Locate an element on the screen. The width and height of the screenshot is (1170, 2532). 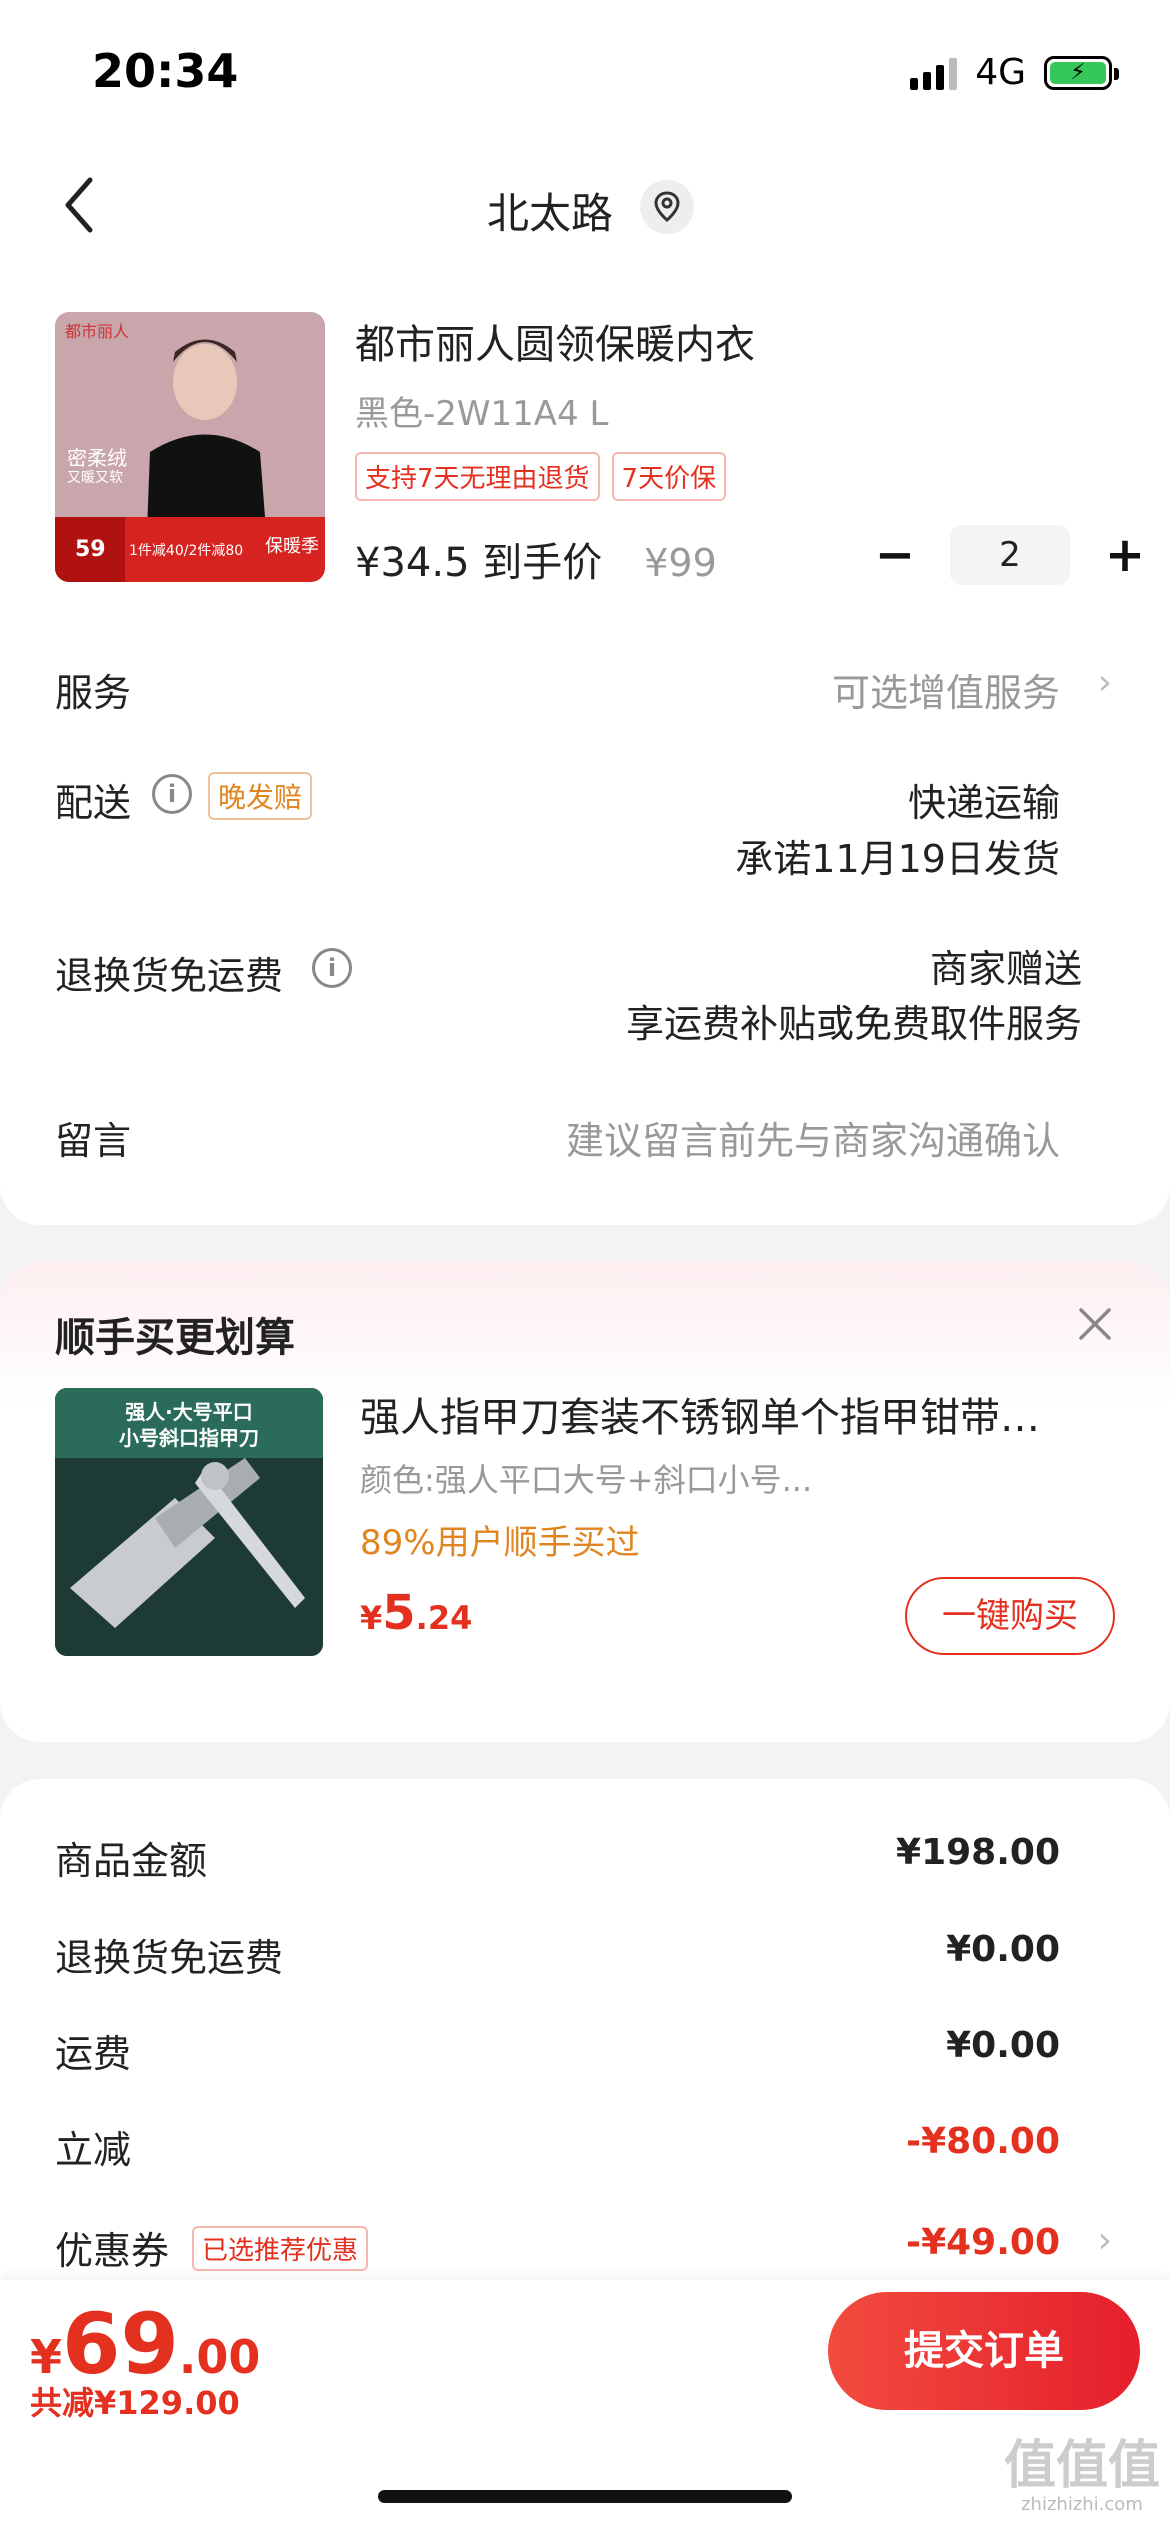
product-price: ¥34.5 到手价 ¥99 is located at coordinates (536, 559).